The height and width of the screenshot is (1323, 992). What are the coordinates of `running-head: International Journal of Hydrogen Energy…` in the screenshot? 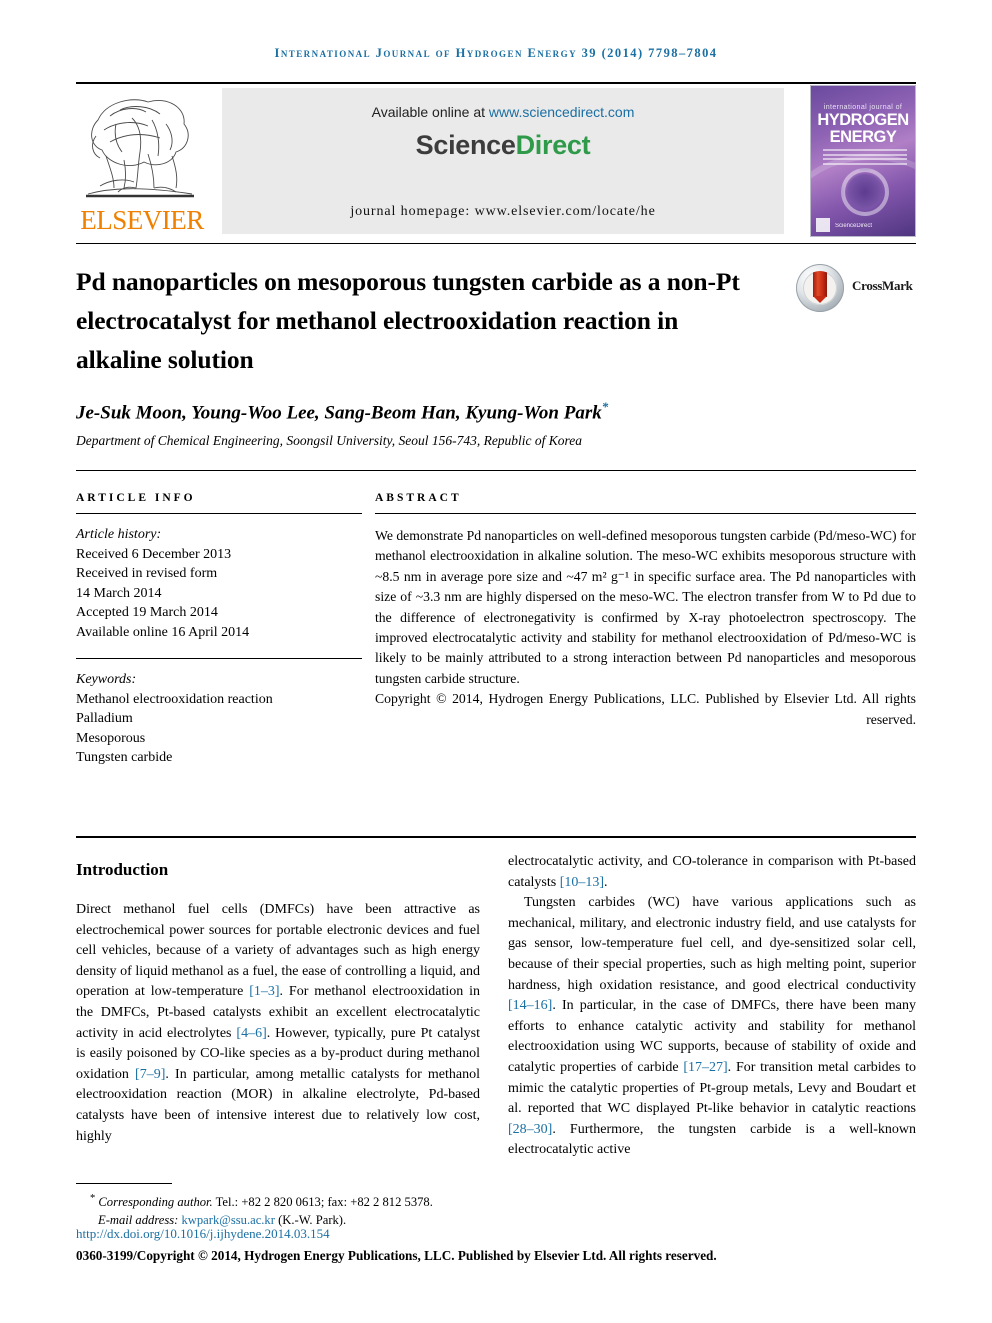 It's located at (496, 53).